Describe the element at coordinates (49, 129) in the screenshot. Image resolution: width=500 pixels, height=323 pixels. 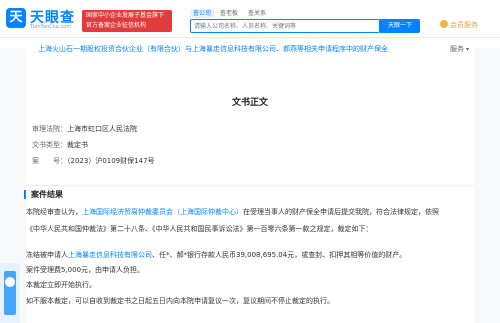
I see `court-label: 审理法院：` at that location.